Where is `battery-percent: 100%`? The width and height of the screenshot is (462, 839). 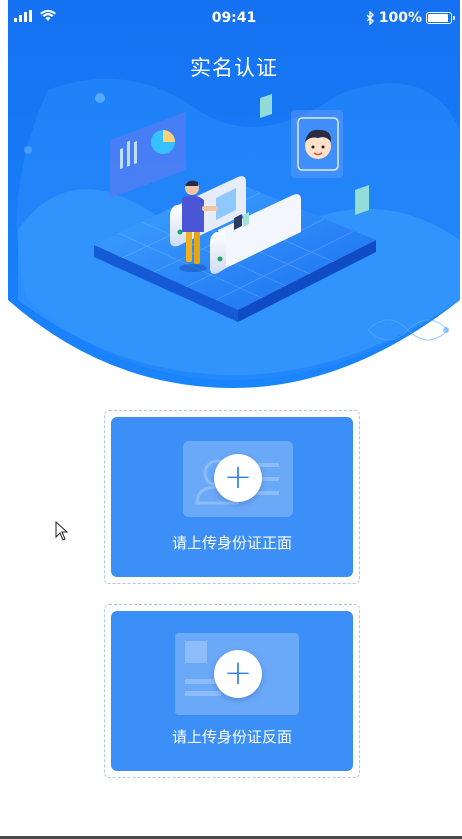
battery-percent: 100% is located at coordinates (400, 18).